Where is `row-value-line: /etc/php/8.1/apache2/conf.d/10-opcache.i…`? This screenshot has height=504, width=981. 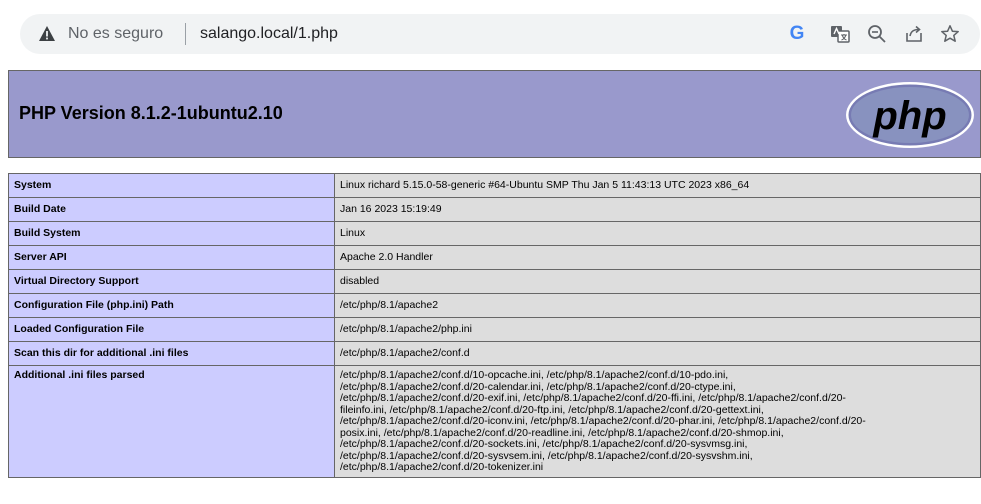
row-value-line: /etc/php/8.1/apache2/conf.d/10-opcache.i… is located at coordinates (534, 375).